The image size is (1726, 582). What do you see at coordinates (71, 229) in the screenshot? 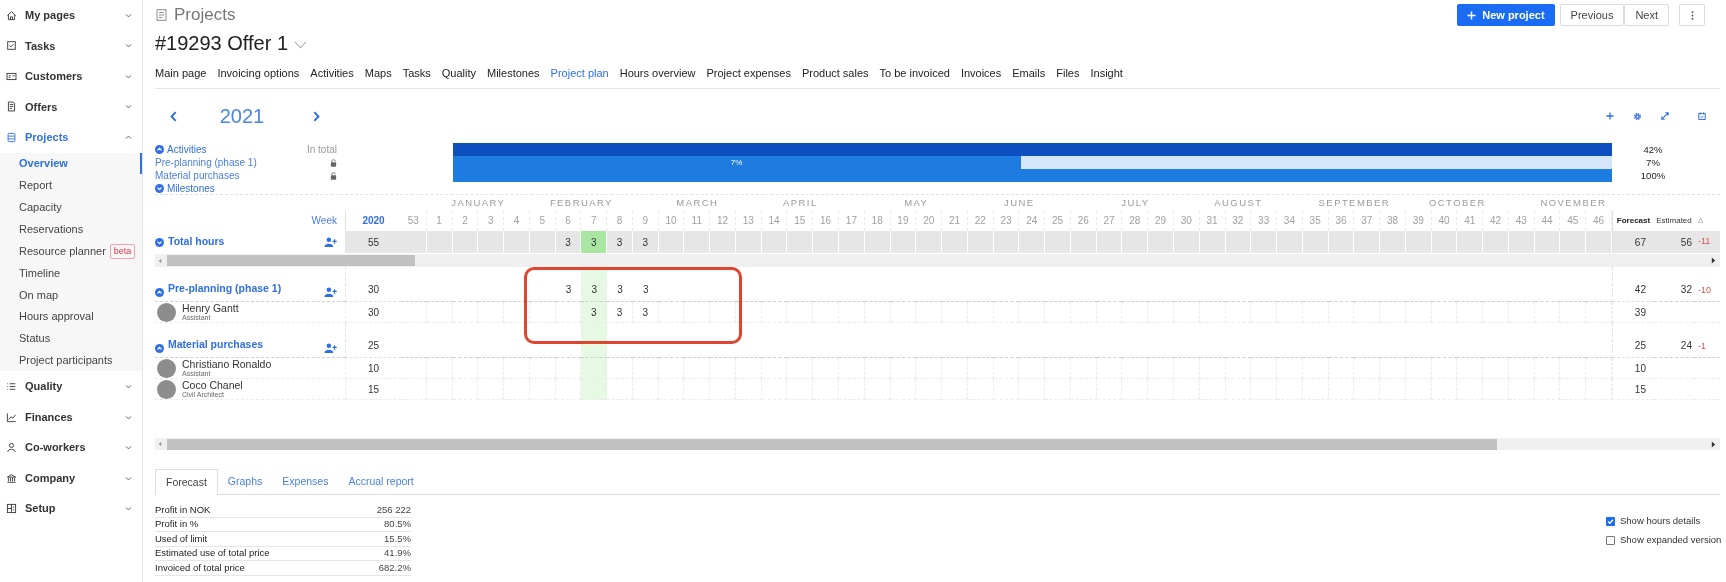
I see `submenu-item: Reservations` at bounding box center [71, 229].